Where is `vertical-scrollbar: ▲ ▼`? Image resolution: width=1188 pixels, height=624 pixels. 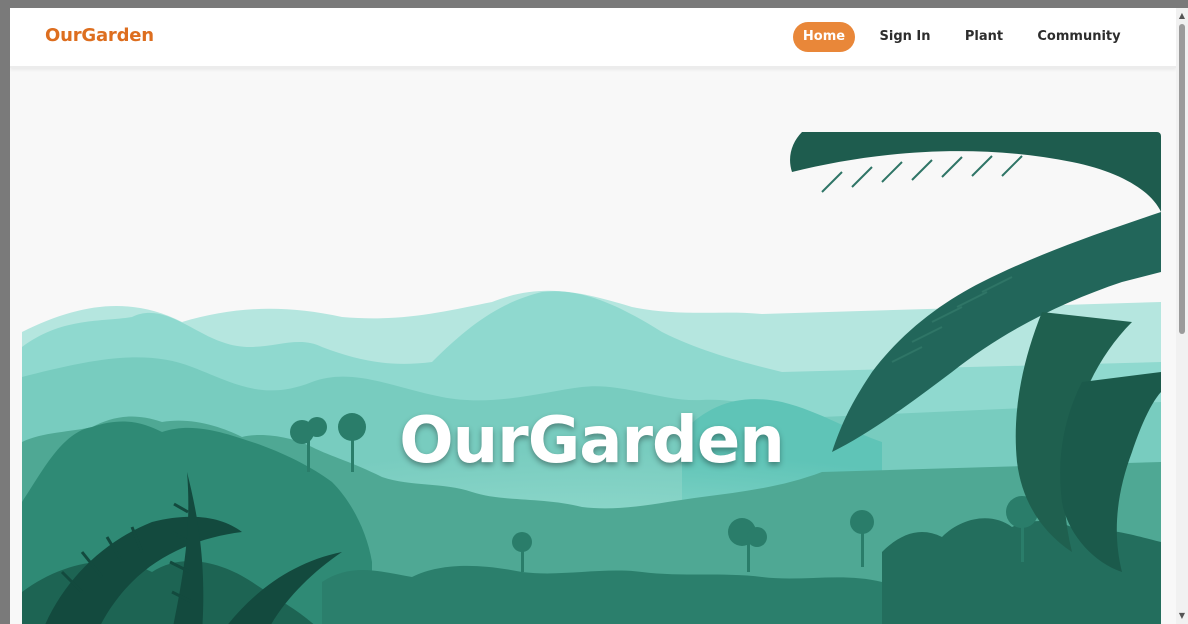
vertical-scrollbar: ▲ ▼ is located at coordinates (1182, 316).